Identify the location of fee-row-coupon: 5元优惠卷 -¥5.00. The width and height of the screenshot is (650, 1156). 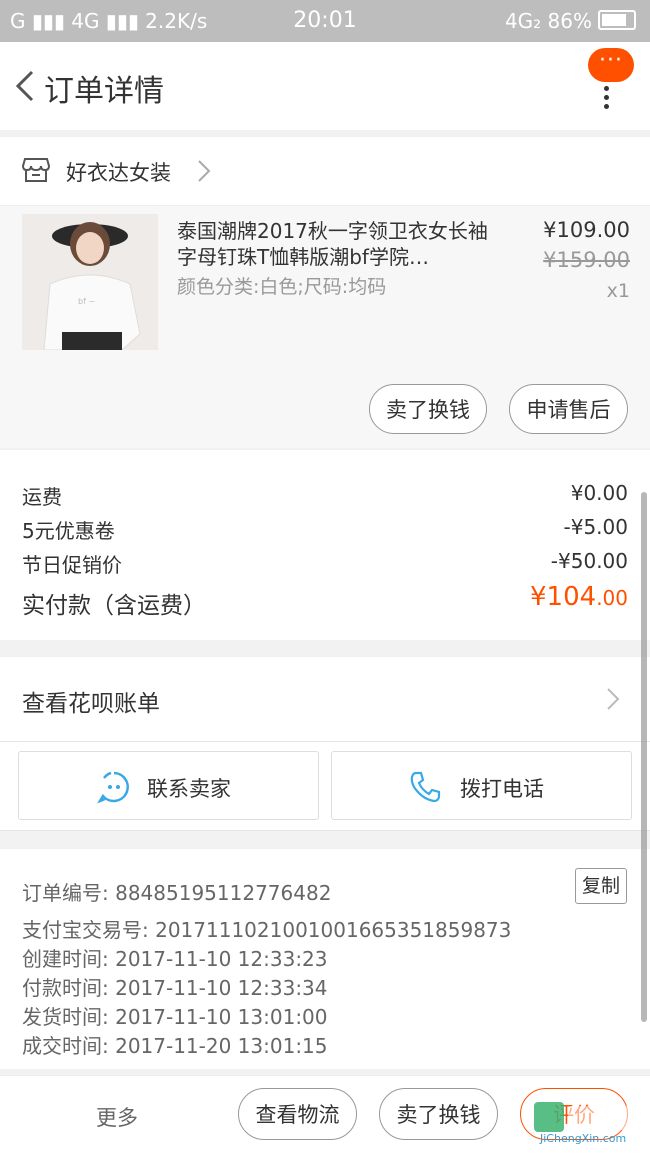
(325, 529).